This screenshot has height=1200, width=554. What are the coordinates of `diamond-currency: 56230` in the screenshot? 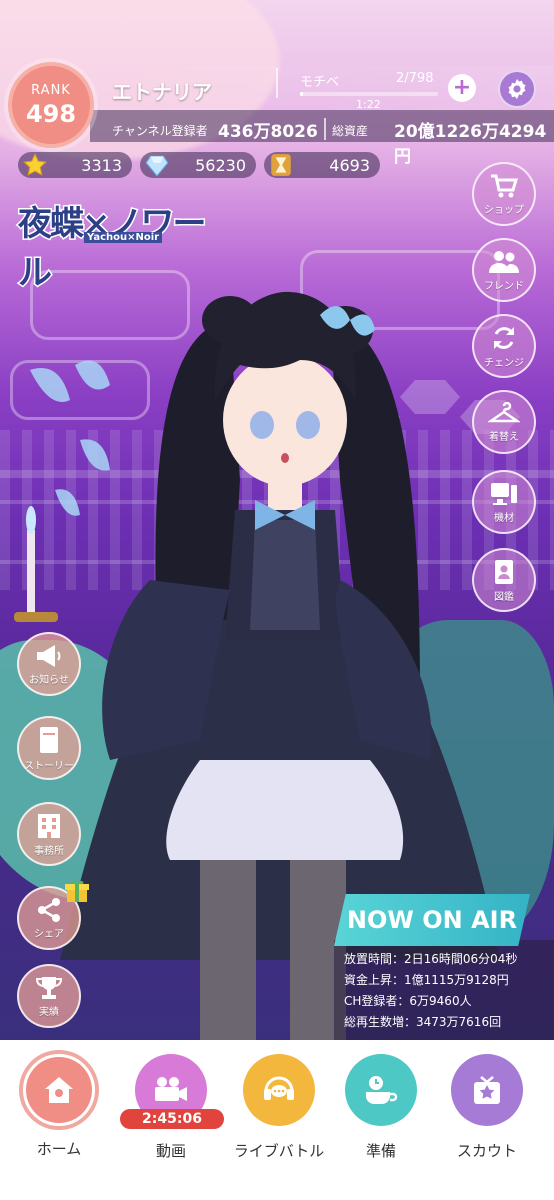 It's located at (198, 165).